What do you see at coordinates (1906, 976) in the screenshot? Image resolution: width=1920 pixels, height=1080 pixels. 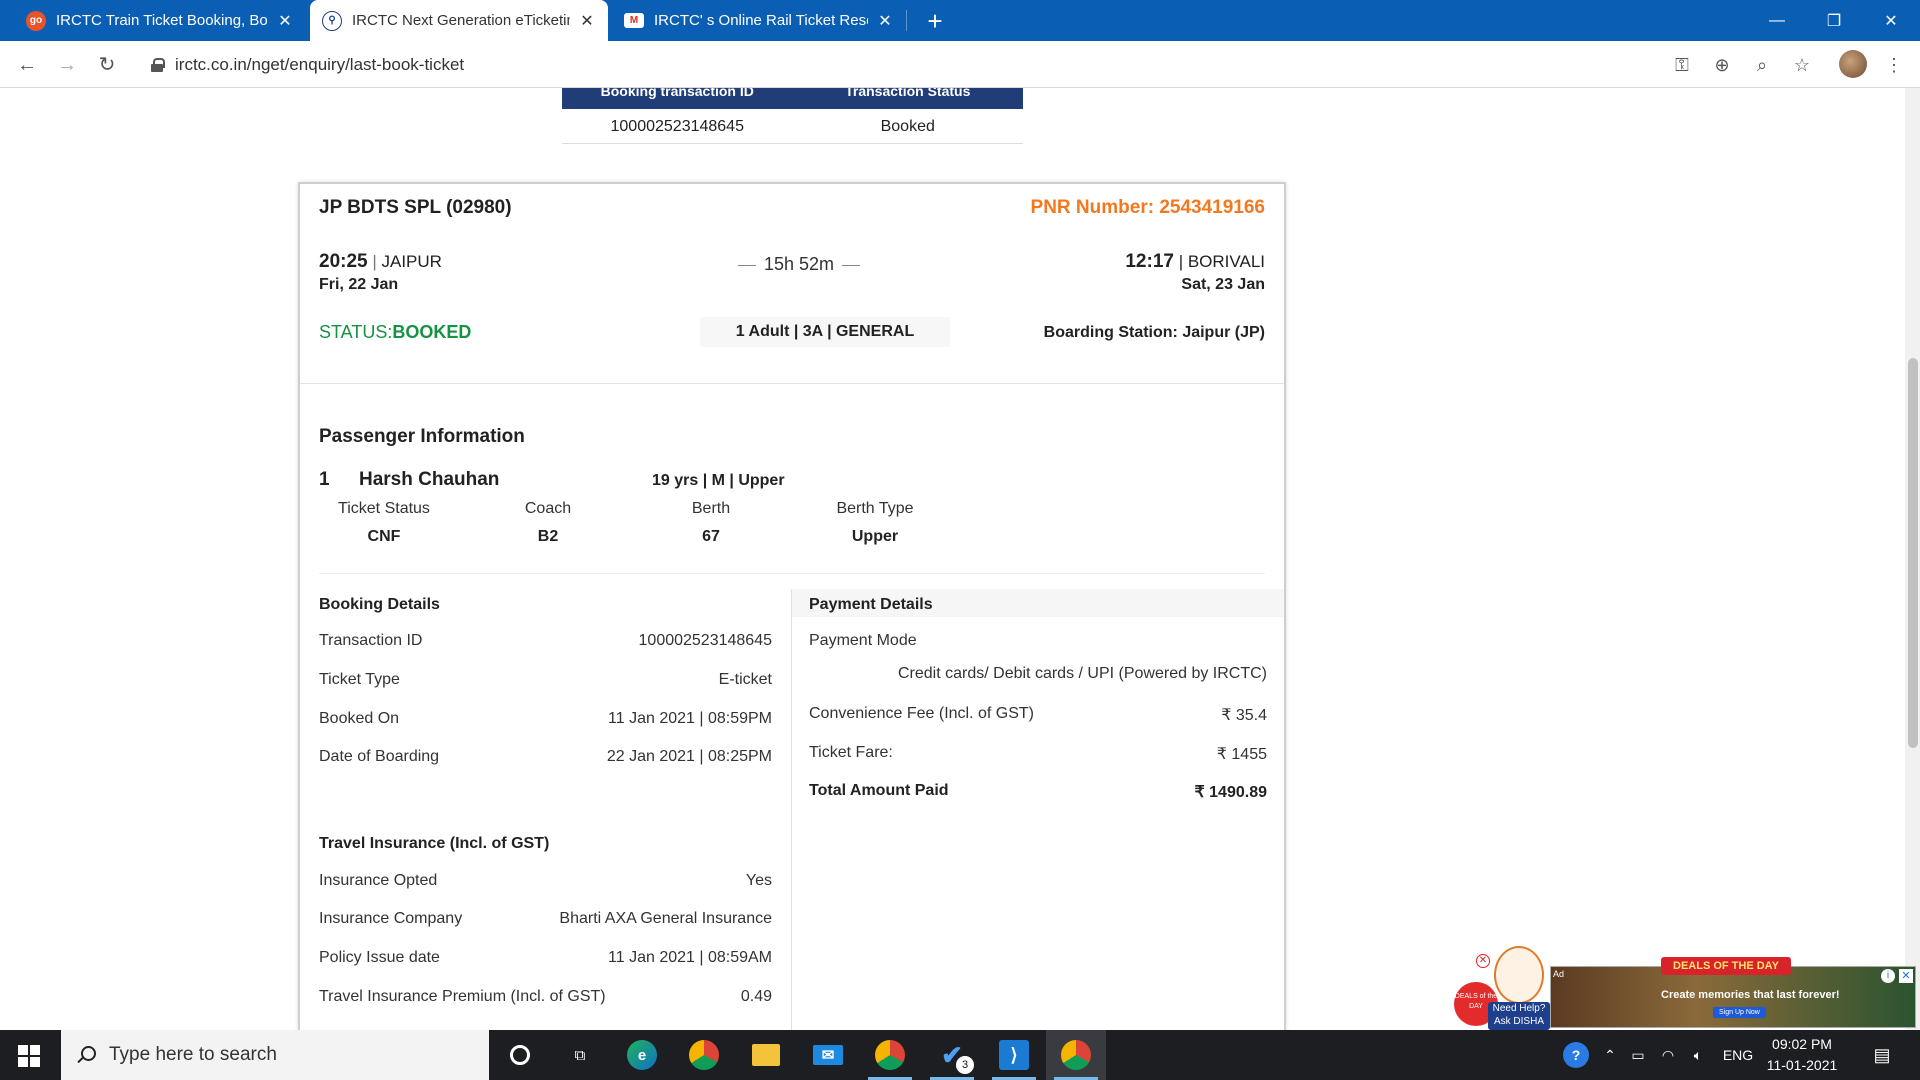 I see `ad-close-icon: ✕` at bounding box center [1906, 976].